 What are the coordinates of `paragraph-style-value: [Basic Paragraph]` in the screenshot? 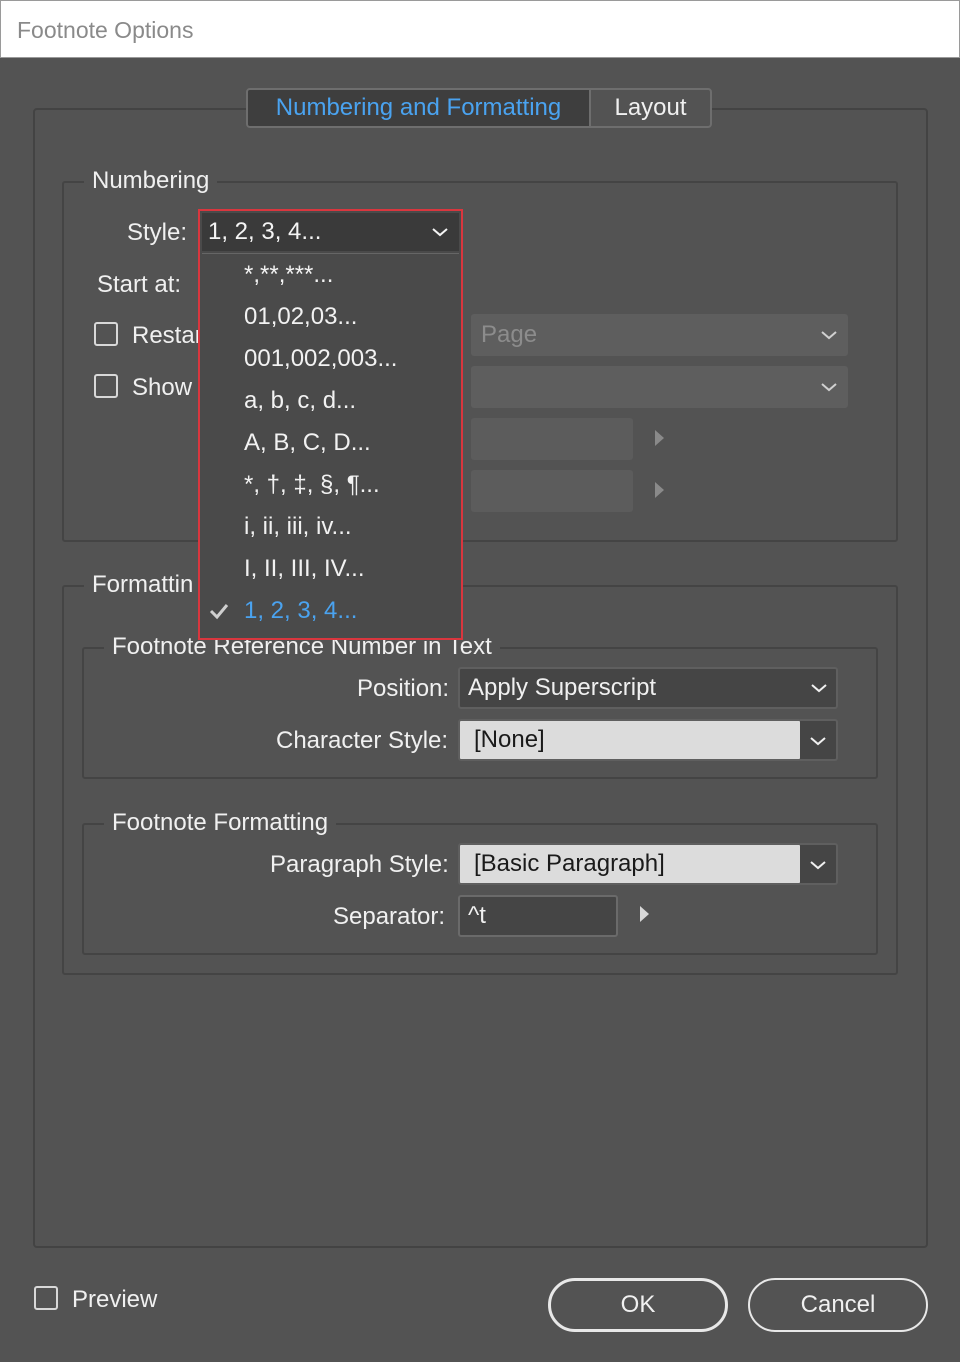 It's located at (569, 863).